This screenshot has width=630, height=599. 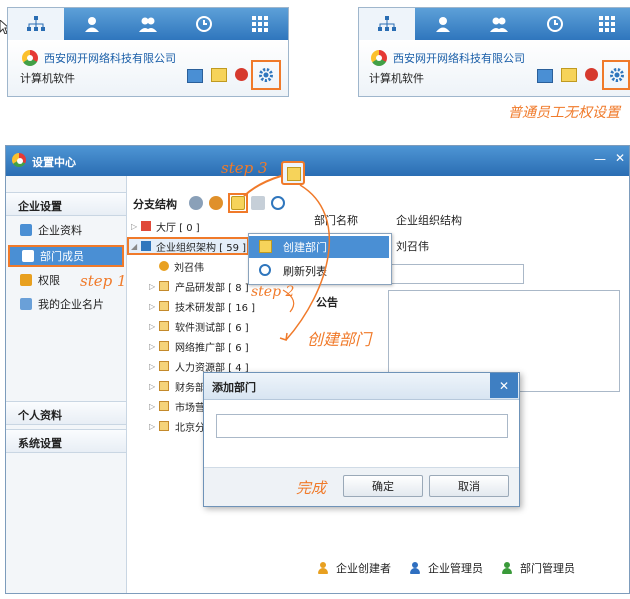 I want to click on arrow-step3-head, so click(x=283, y=336).